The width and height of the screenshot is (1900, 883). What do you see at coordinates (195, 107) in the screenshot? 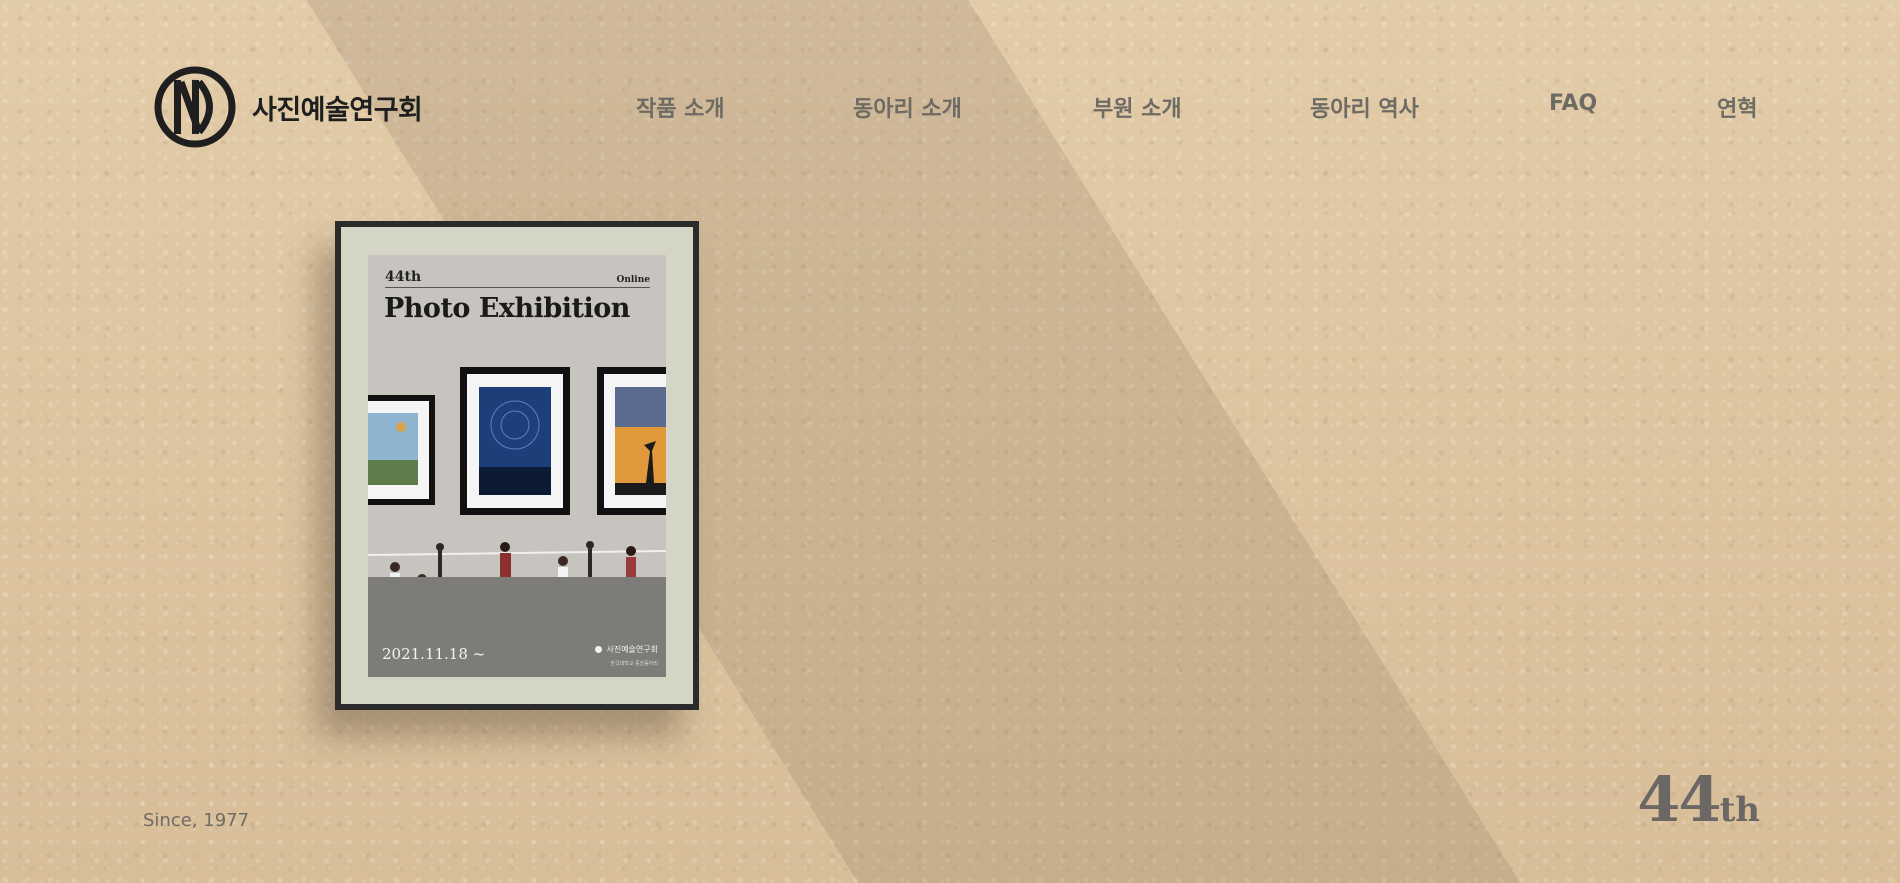
I see `club-logo-icon` at bounding box center [195, 107].